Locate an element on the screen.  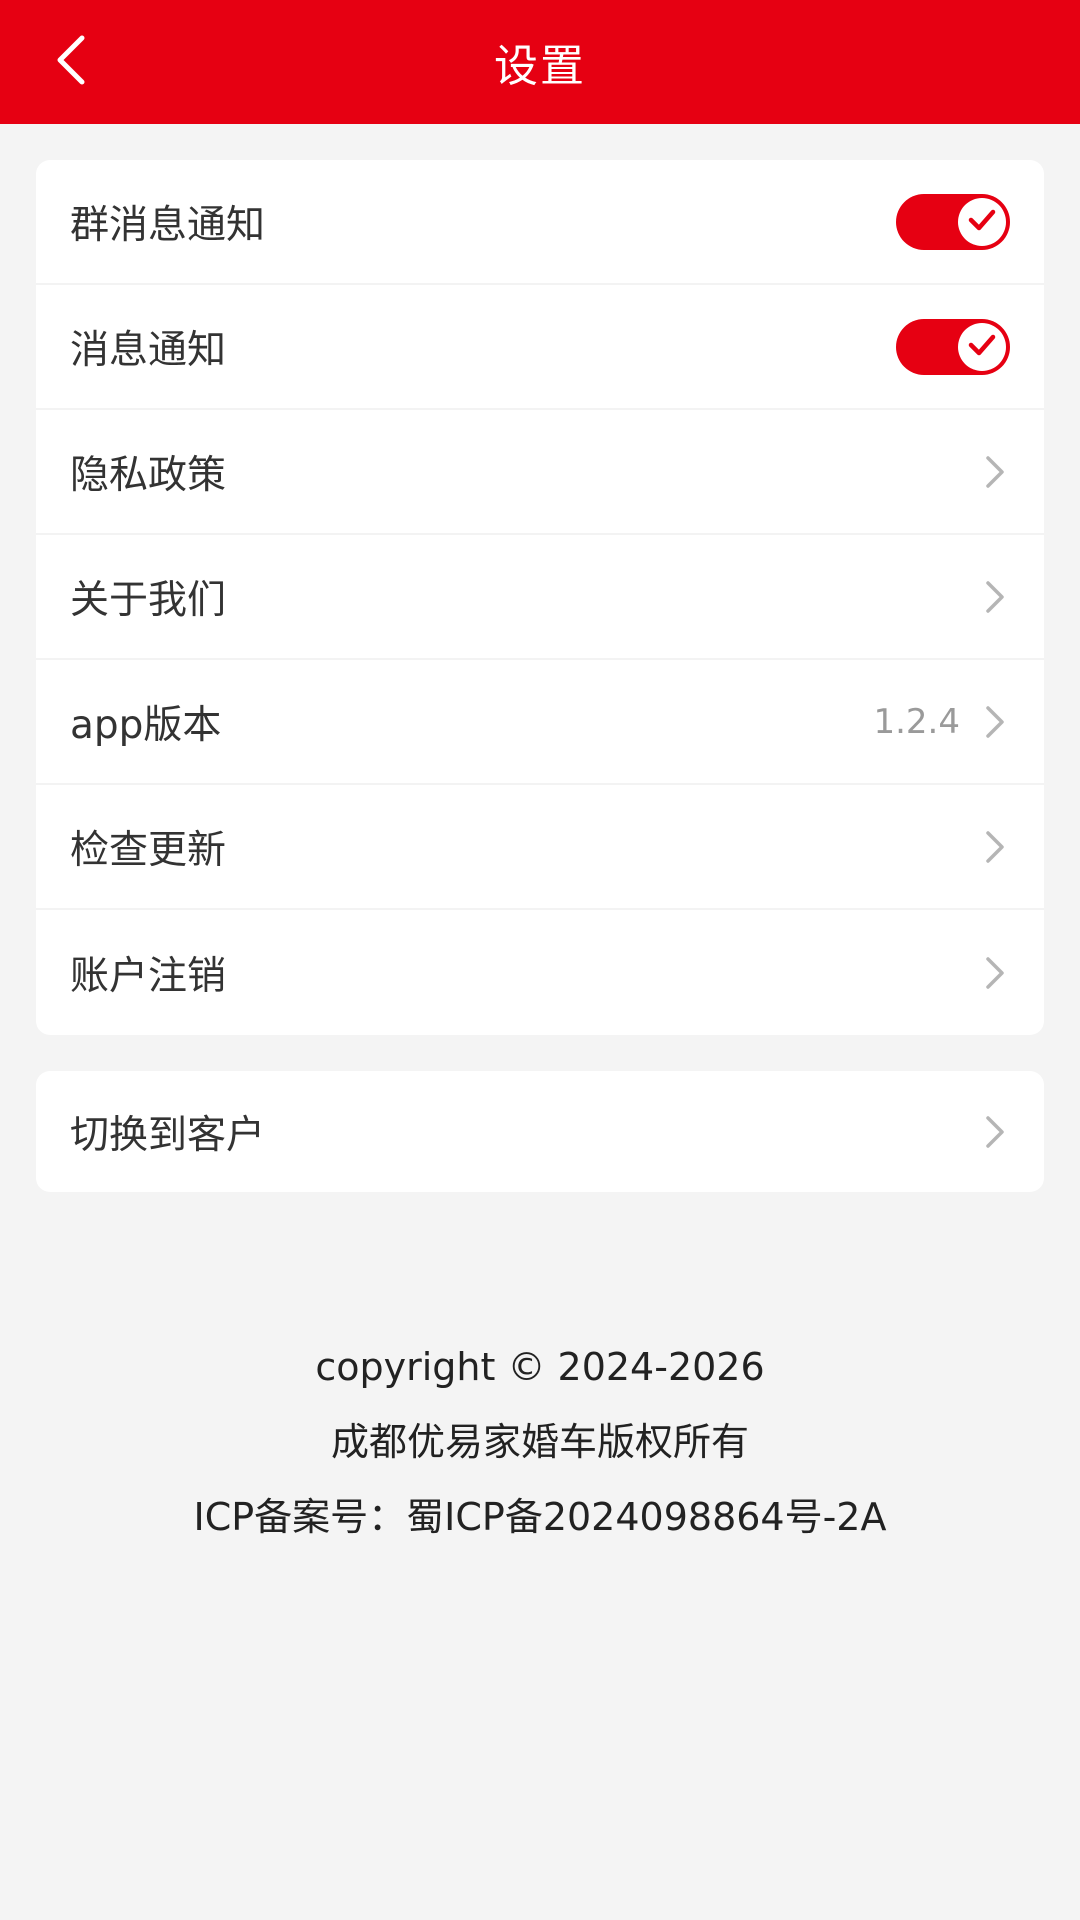
group-notification-toggle is located at coordinates (953, 221).